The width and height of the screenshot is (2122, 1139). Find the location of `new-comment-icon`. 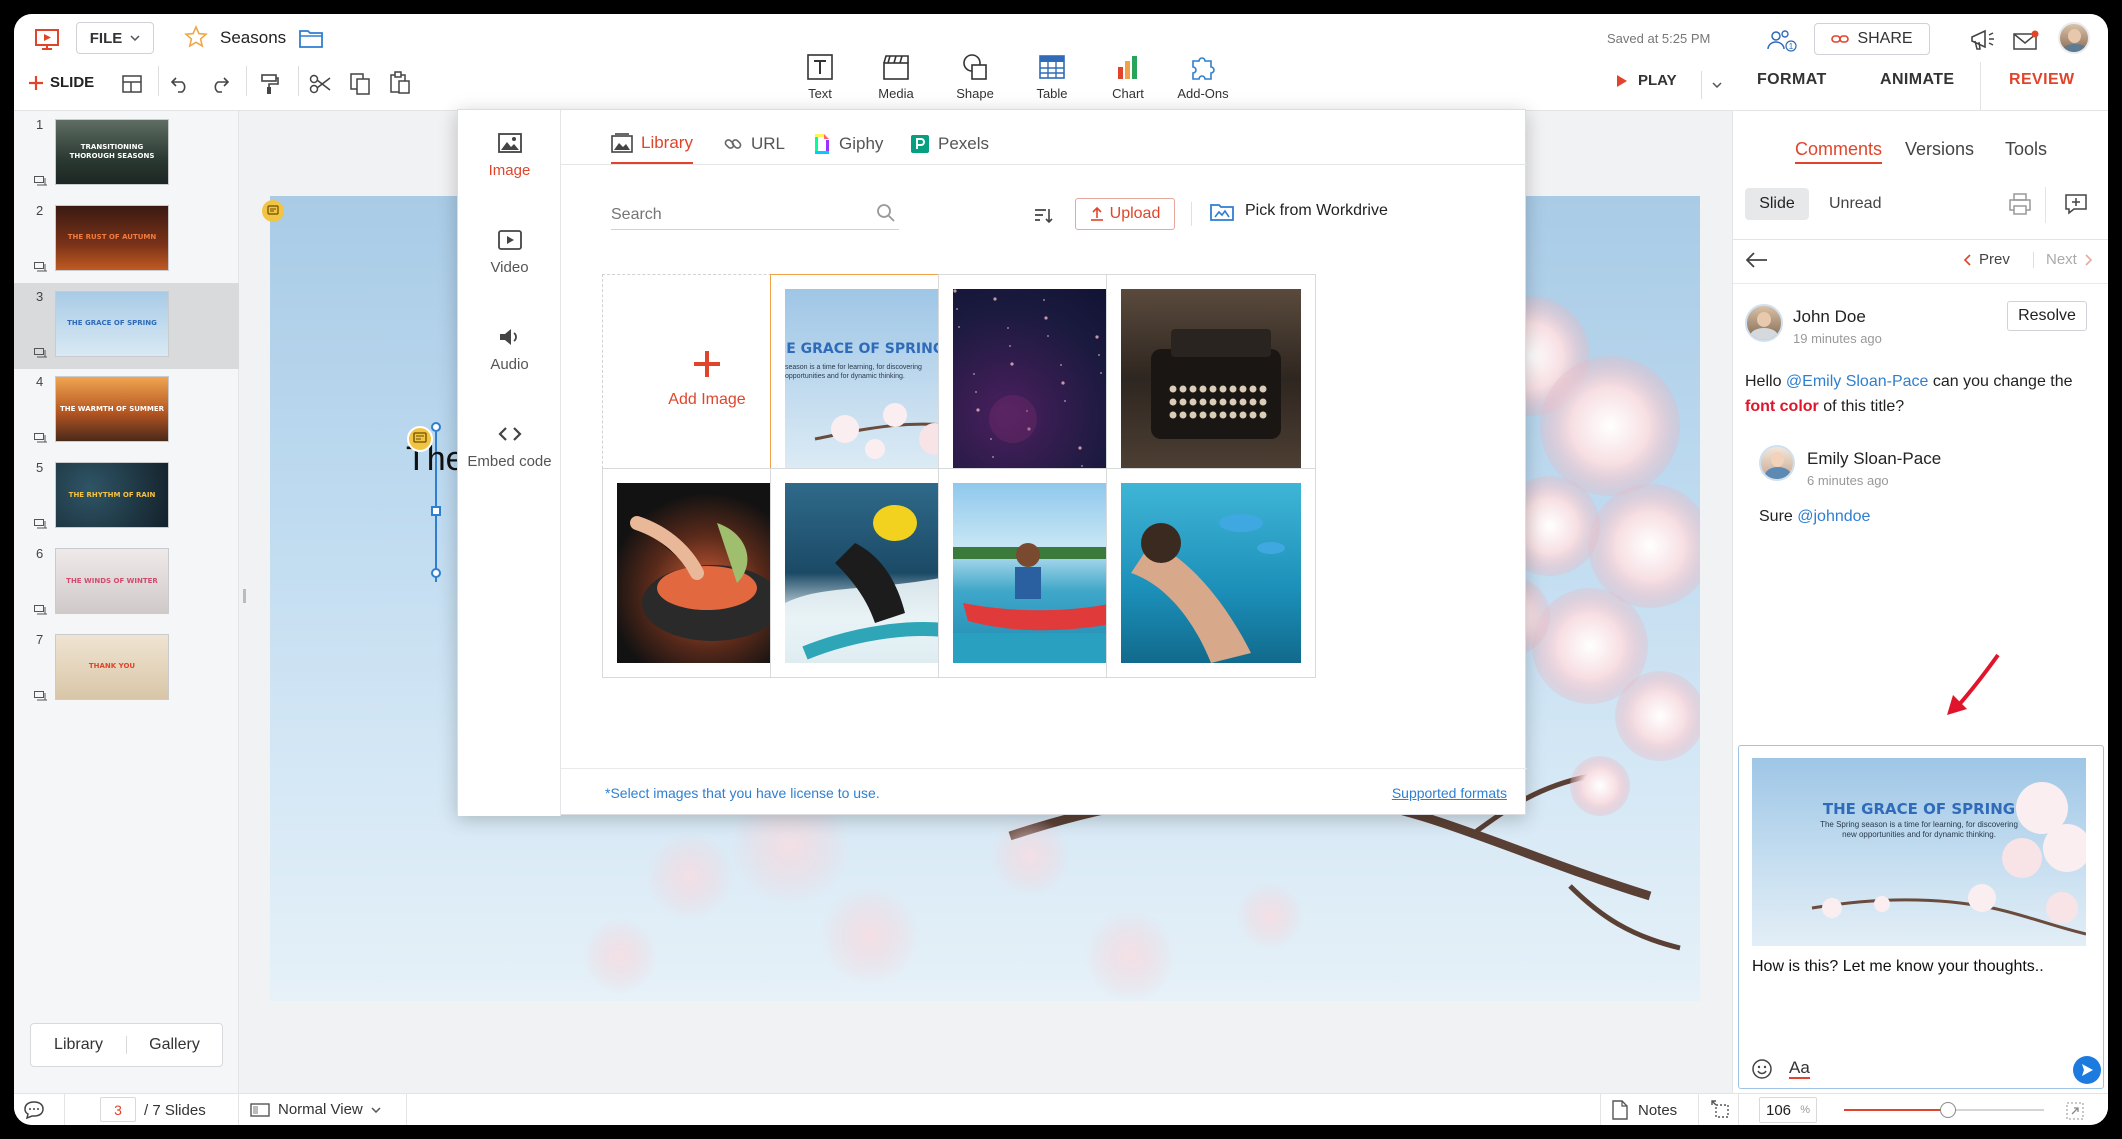

new-comment-icon is located at coordinates (2076, 204).